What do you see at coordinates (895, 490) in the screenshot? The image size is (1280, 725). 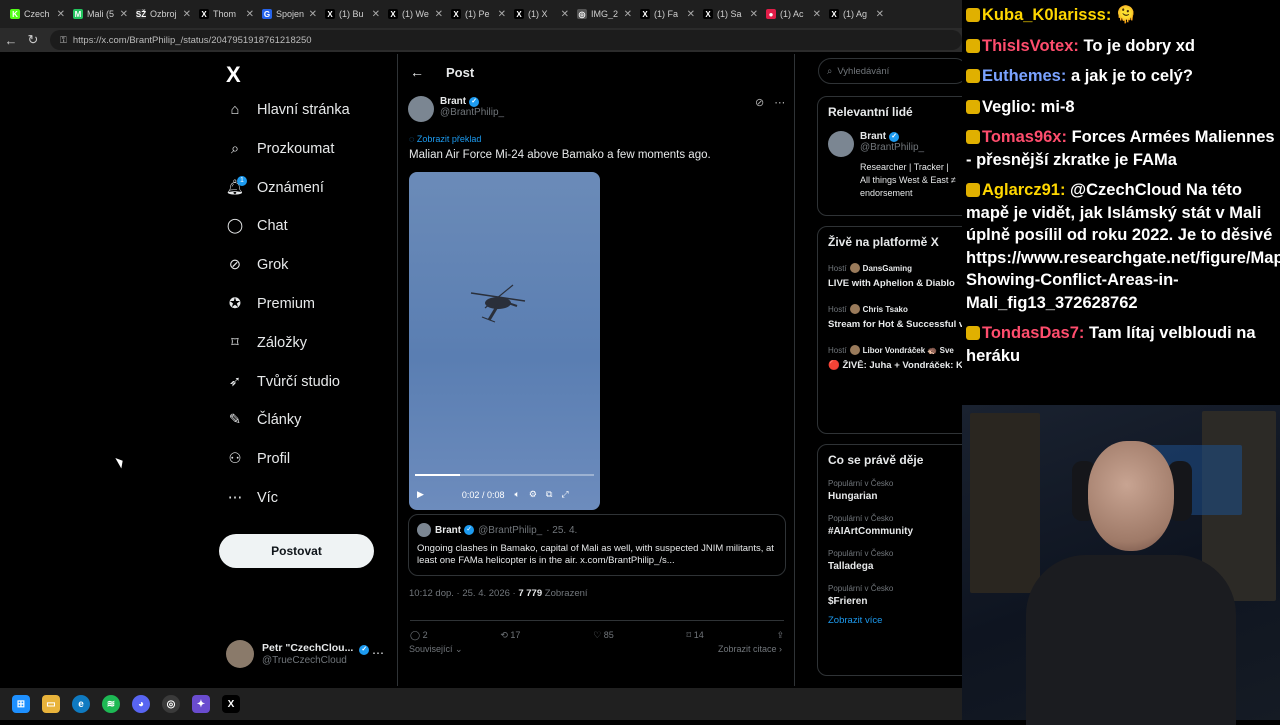 I see `trend-item: Populární v Česko Hungarian` at bounding box center [895, 490].